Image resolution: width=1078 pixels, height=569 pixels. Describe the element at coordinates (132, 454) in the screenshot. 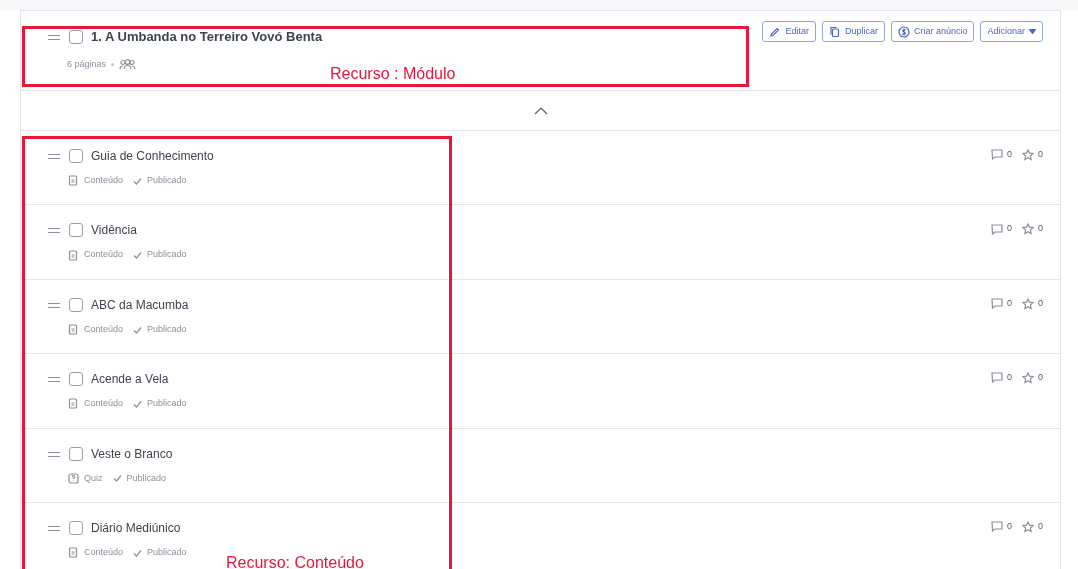

I see `item-title: Veste o Branco` at that location.